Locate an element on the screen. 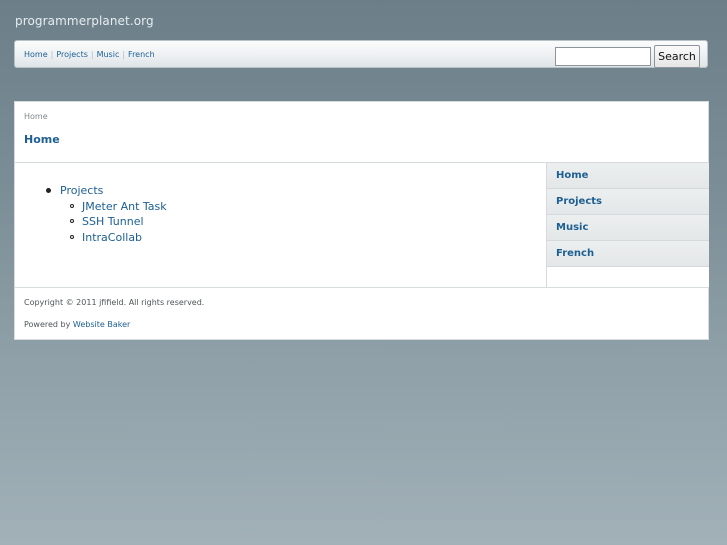 The width and height of the screenshot is (727, 545). sidebar-item-projects: Projects is located at coordinates (628, 202).